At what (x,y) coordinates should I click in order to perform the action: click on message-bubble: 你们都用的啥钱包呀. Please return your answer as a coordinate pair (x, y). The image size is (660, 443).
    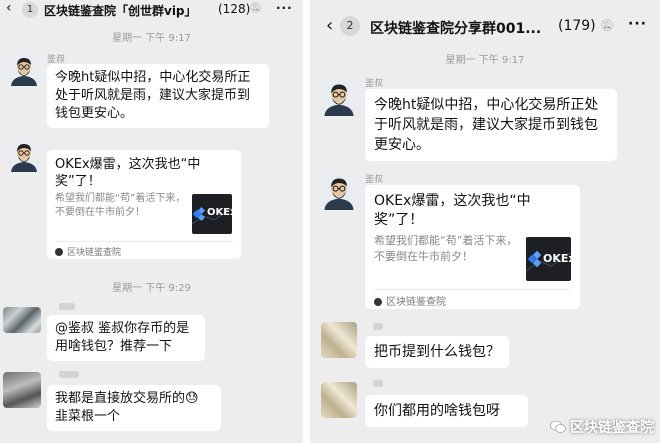
    Looking at the image, I should click on (446, 411).